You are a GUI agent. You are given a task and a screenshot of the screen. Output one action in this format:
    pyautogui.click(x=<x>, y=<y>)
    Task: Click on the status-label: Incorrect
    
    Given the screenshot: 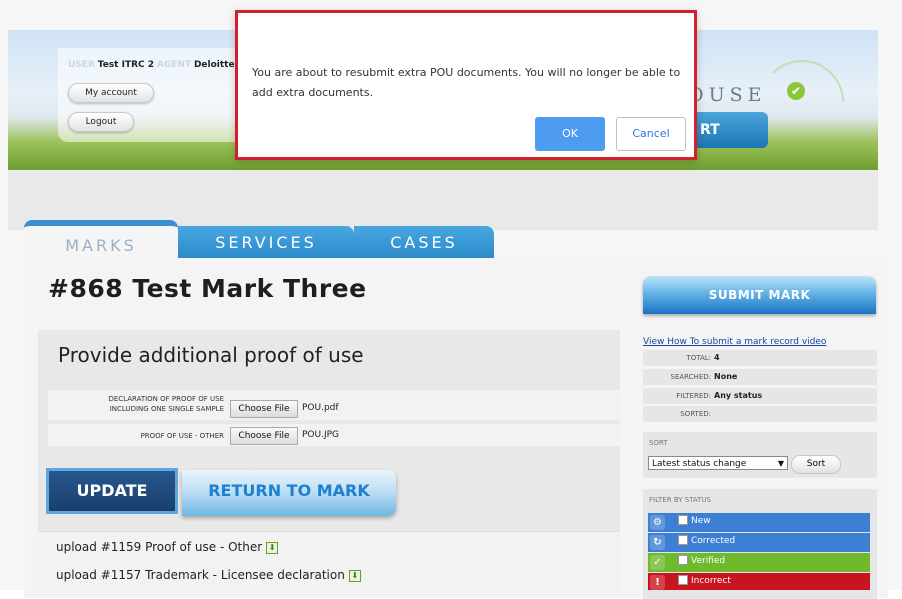 What is the action you would take?
    pyautogui.click(x=711, y=581)
    